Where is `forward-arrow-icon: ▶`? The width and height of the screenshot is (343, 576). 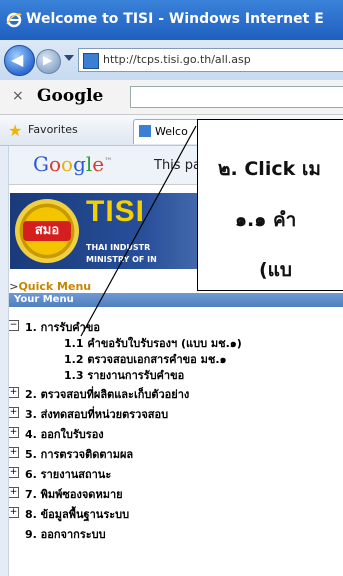
forward-arrow-icon: ▶ is located at coordinates (48, 60).